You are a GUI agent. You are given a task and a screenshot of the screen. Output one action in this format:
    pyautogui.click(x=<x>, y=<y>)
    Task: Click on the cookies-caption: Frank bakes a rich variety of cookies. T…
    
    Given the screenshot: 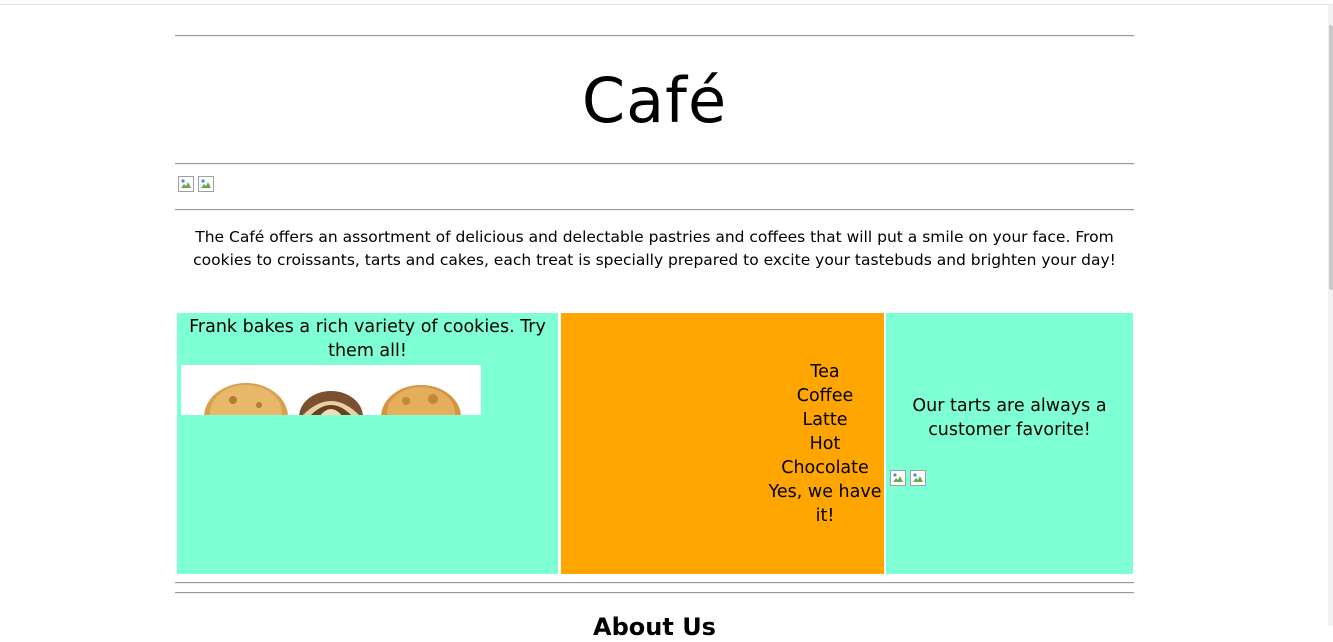 What is the action you would take?
    pyautogui.click(x=367, y=339)
    